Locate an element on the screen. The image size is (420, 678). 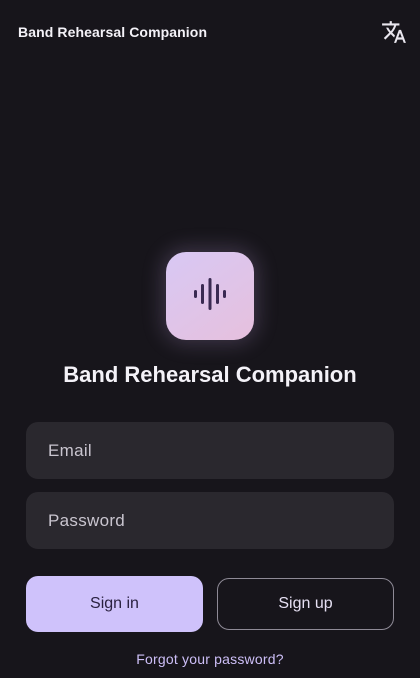
sign-in-label: Sign in is located at coordinates (114, 603).